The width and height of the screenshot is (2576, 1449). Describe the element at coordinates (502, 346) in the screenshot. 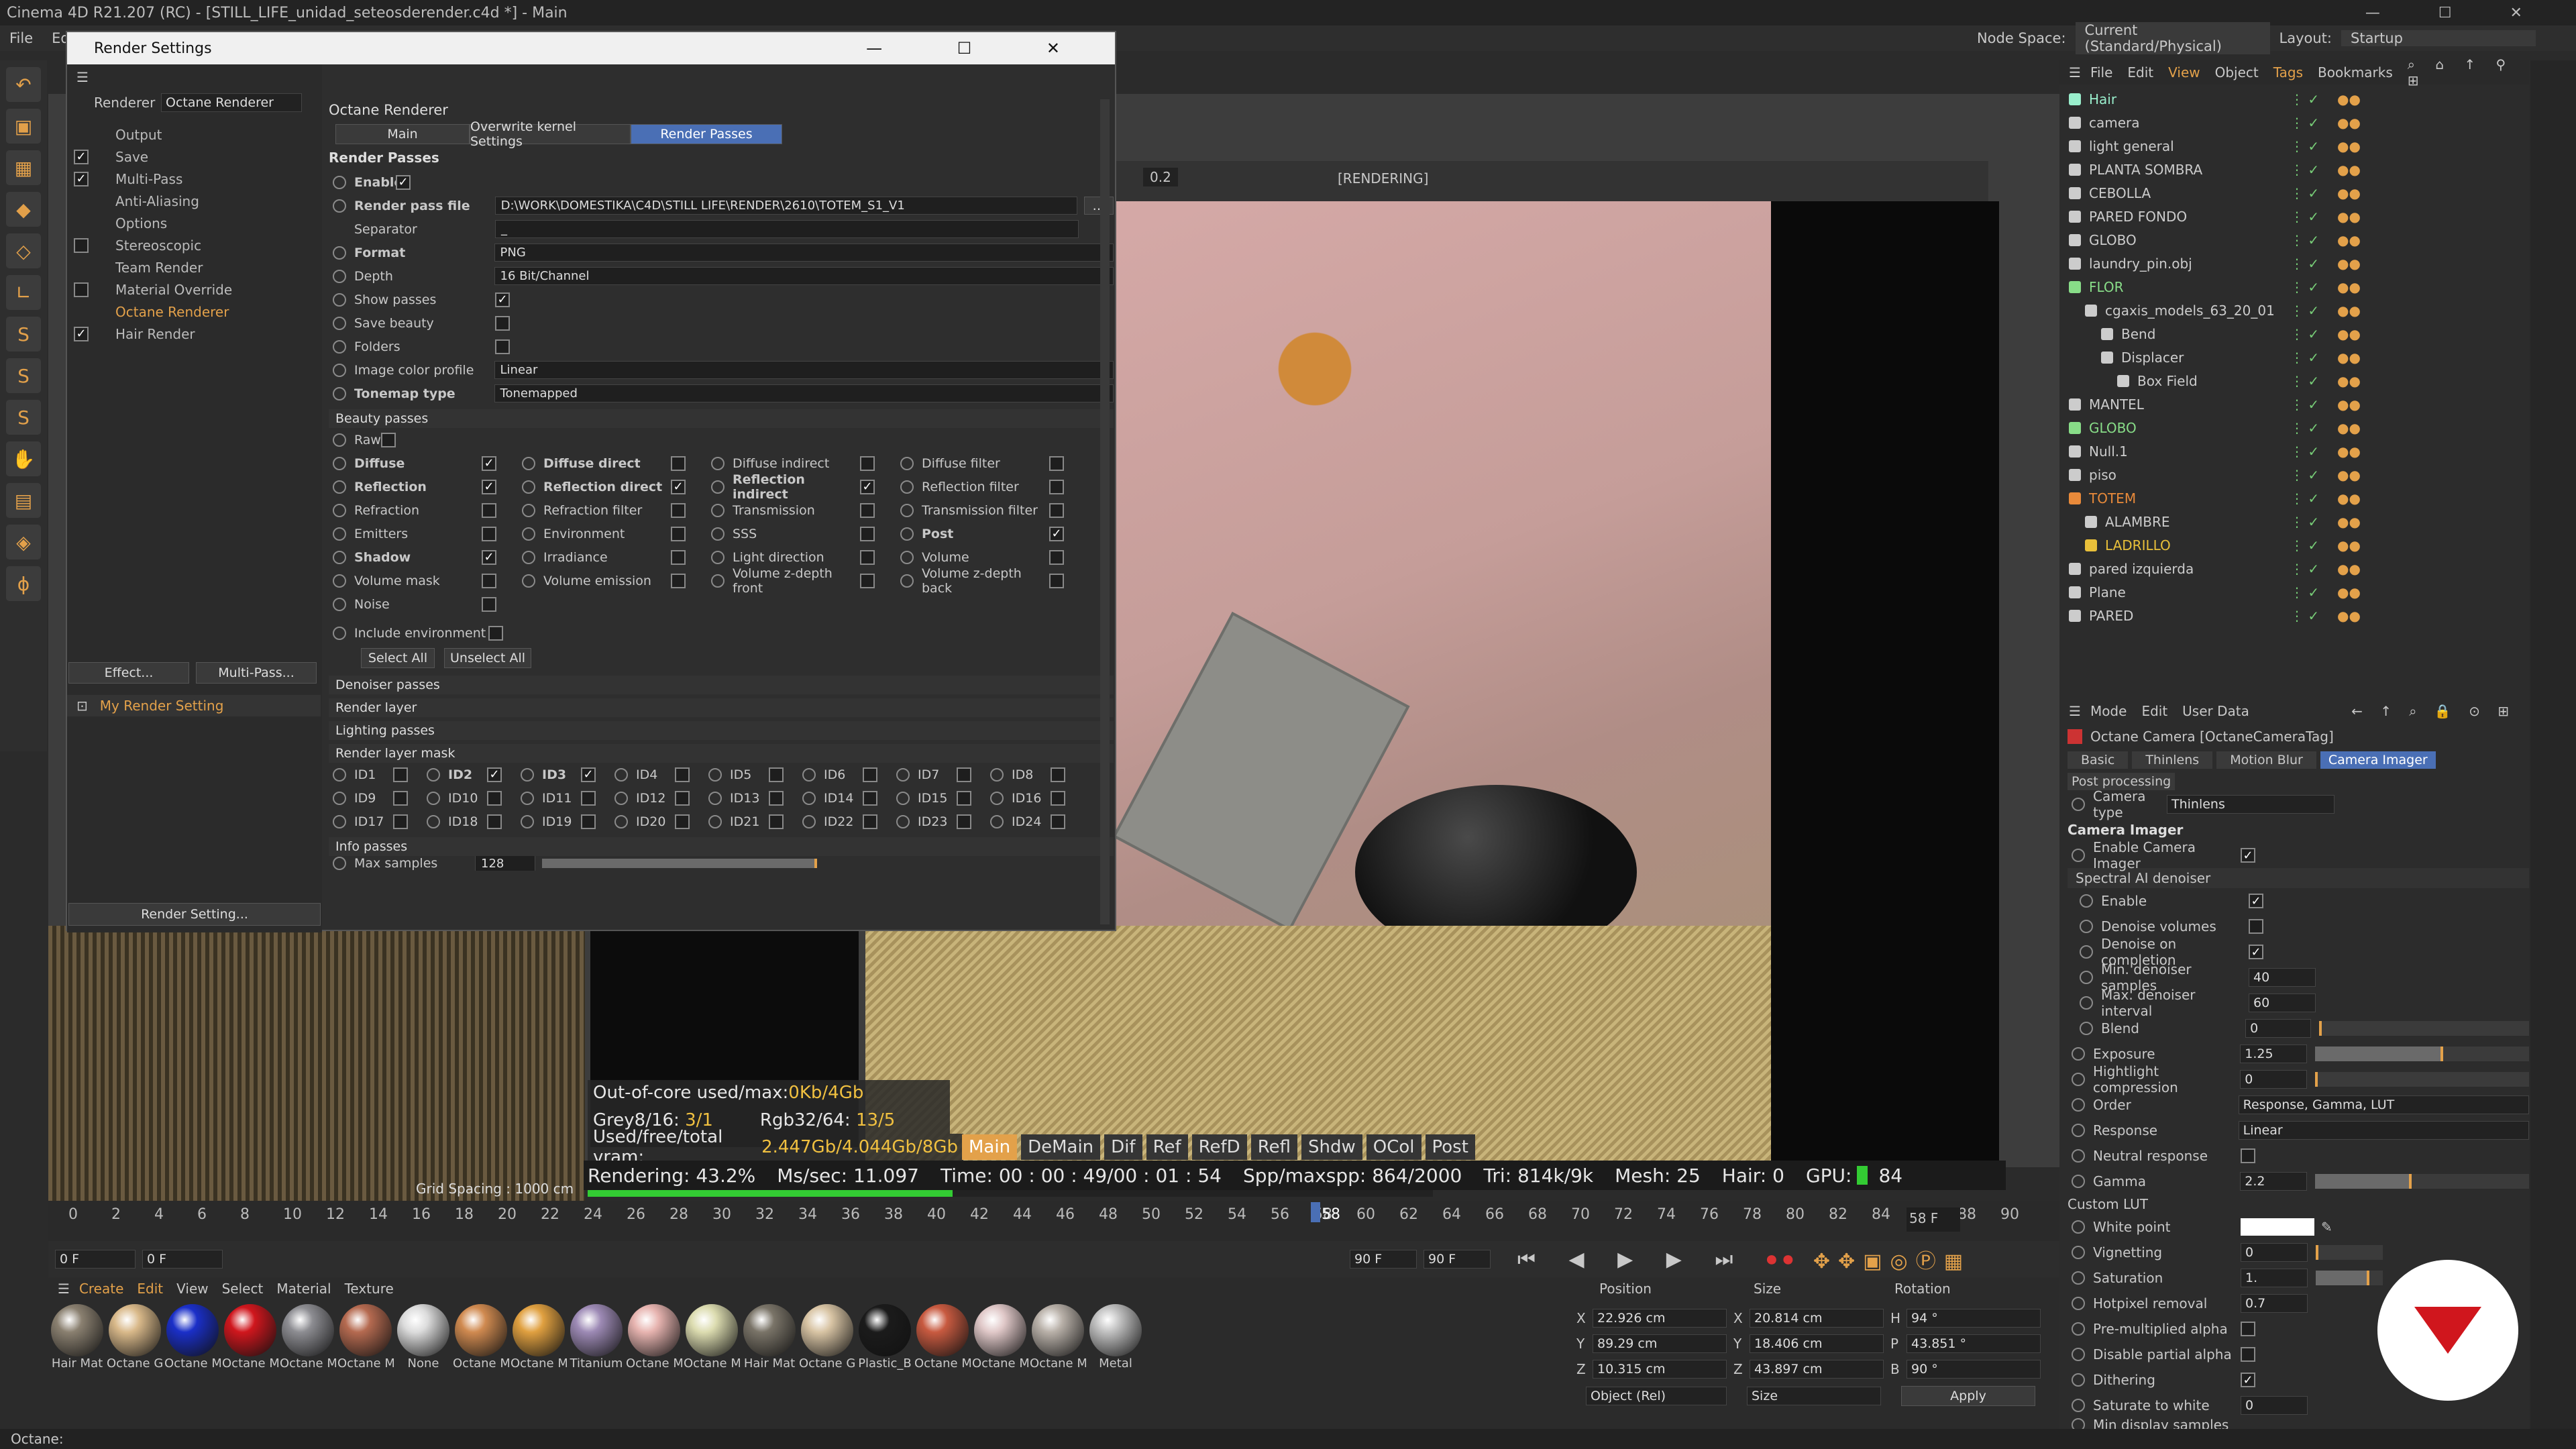

I see `folders-checkbox` at that location.